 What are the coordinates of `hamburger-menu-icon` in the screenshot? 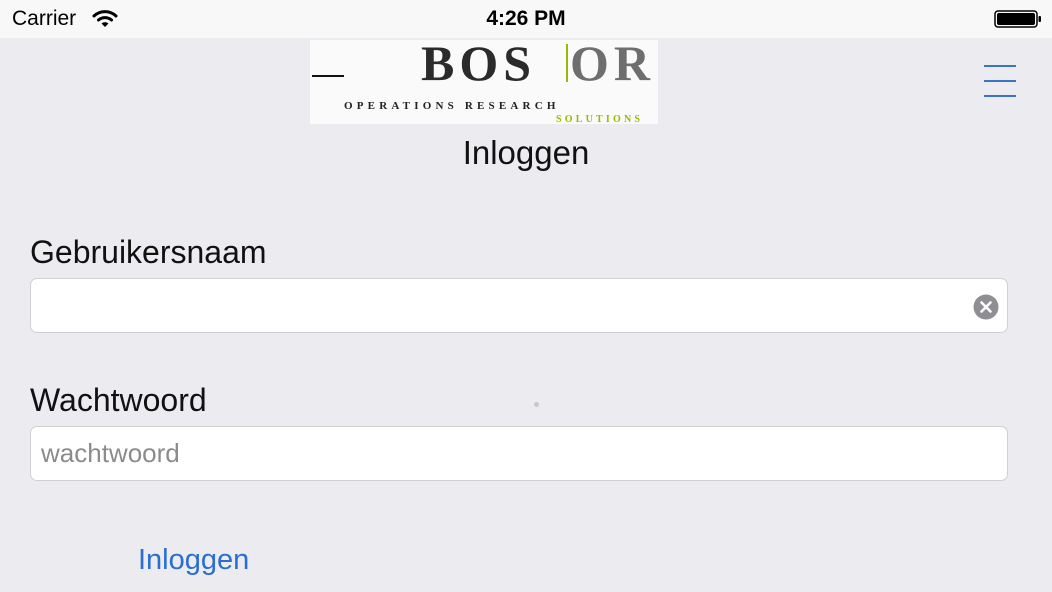 It's located at (1000, 81).